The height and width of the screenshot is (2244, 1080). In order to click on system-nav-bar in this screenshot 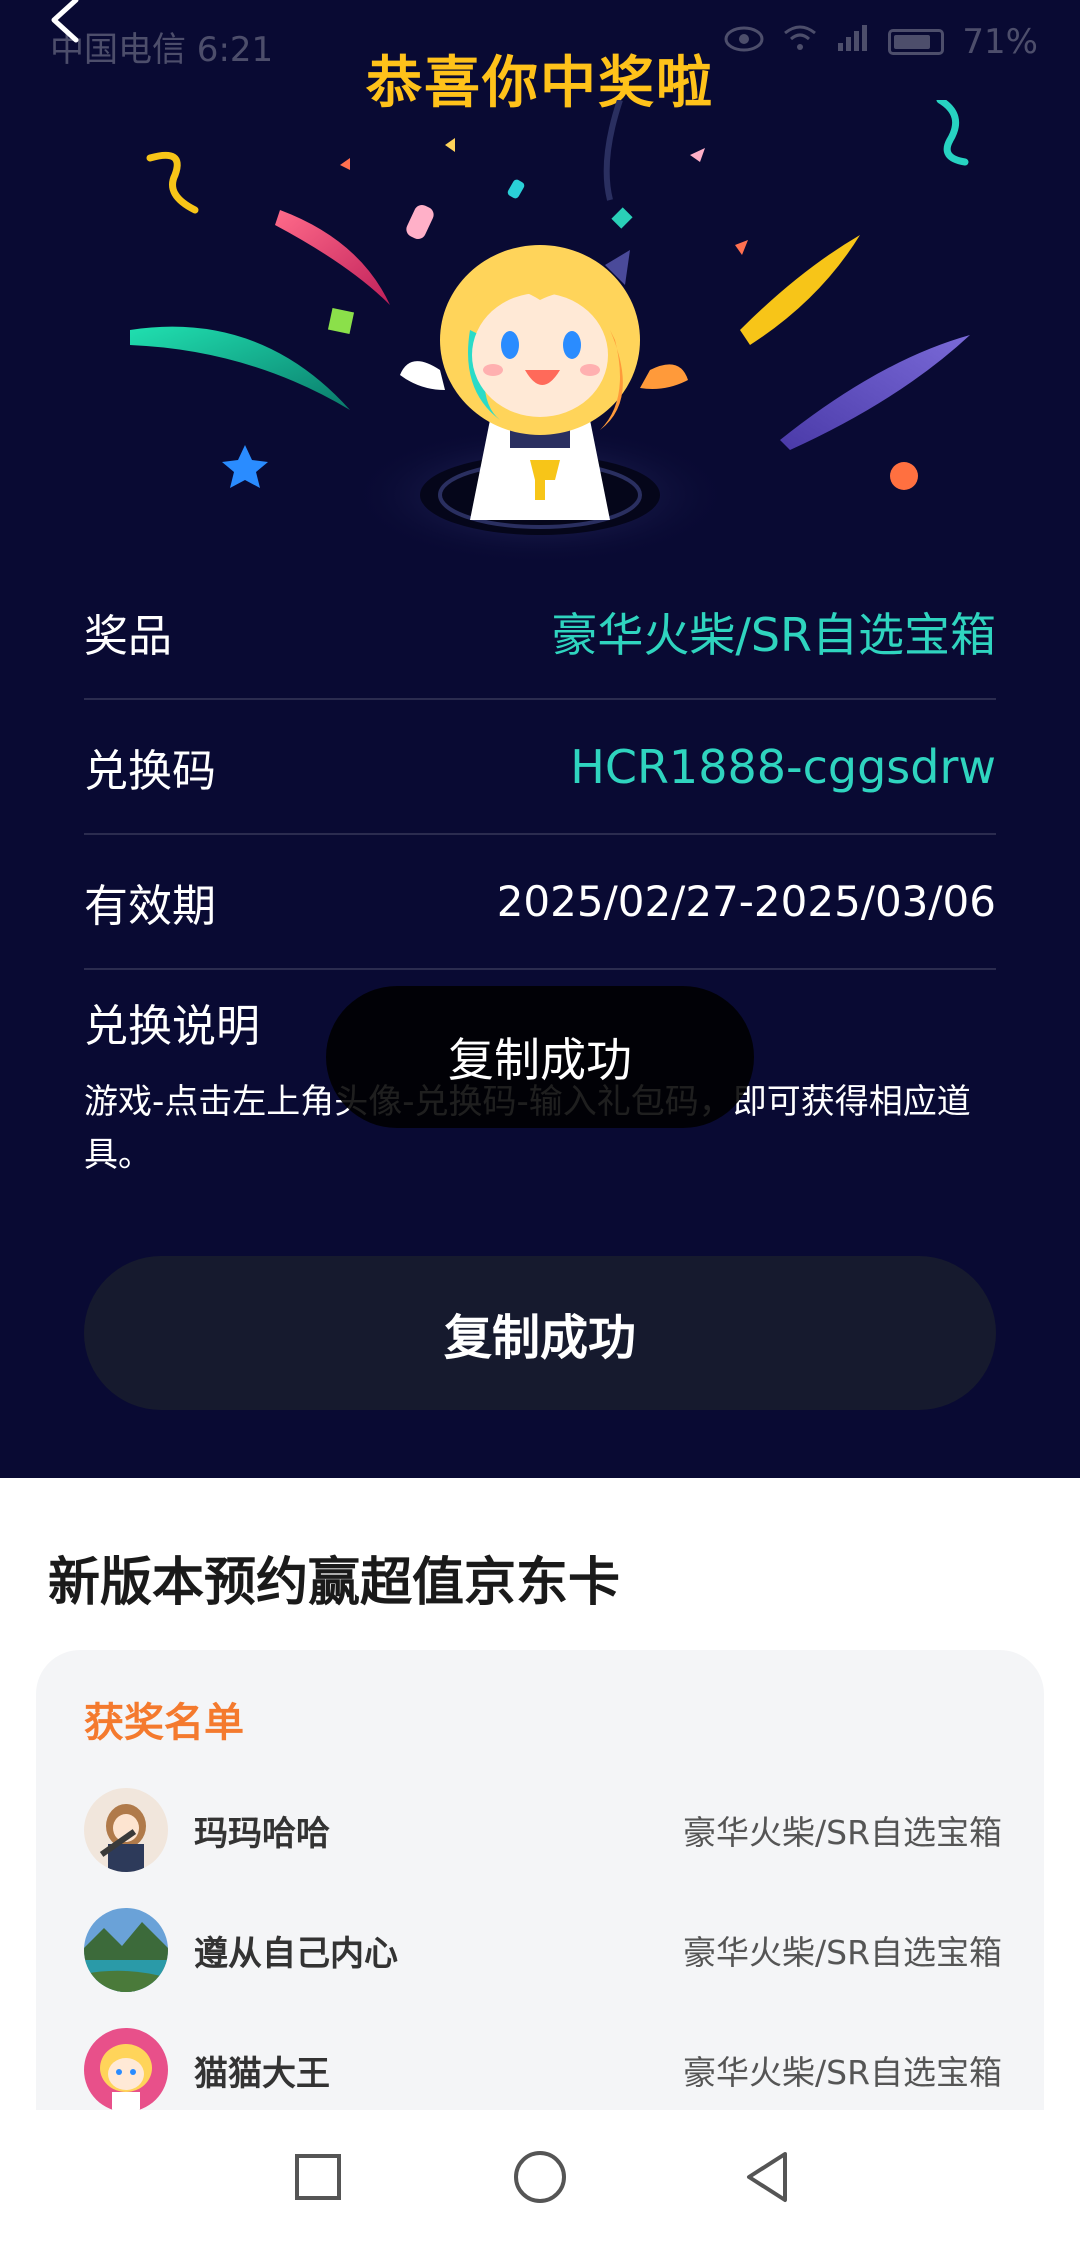, I will do `click(540, 2178)`.